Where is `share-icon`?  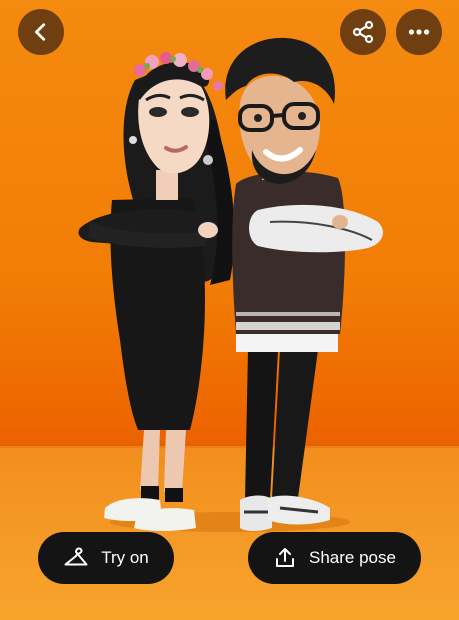 share-icon is located at coordinates (363, 32).